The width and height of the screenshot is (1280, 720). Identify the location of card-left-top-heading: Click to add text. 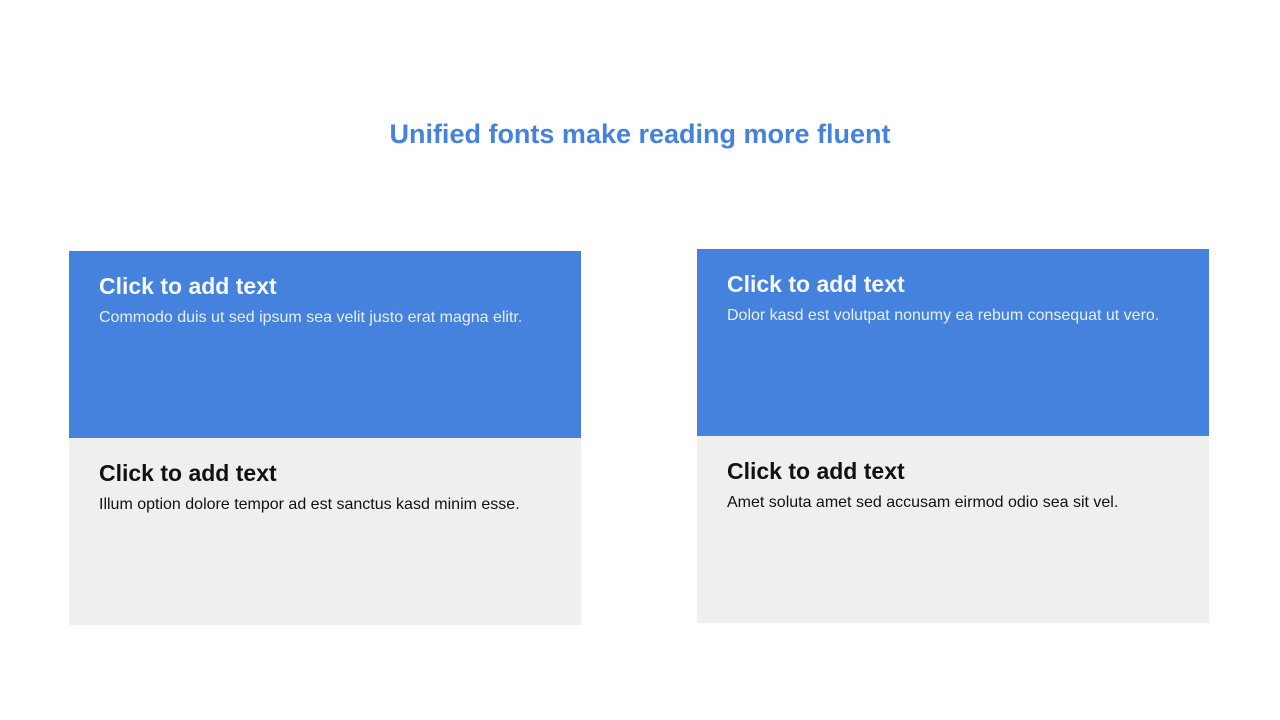
(325, 286).